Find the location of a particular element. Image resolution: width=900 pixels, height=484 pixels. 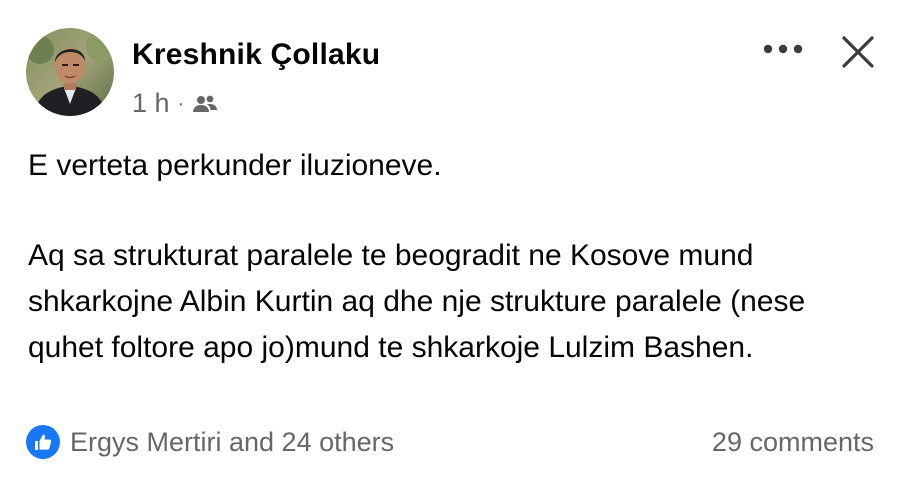

reactions-summary: Ergys Mertiri and 24 others is located at coordinates (210, 442).